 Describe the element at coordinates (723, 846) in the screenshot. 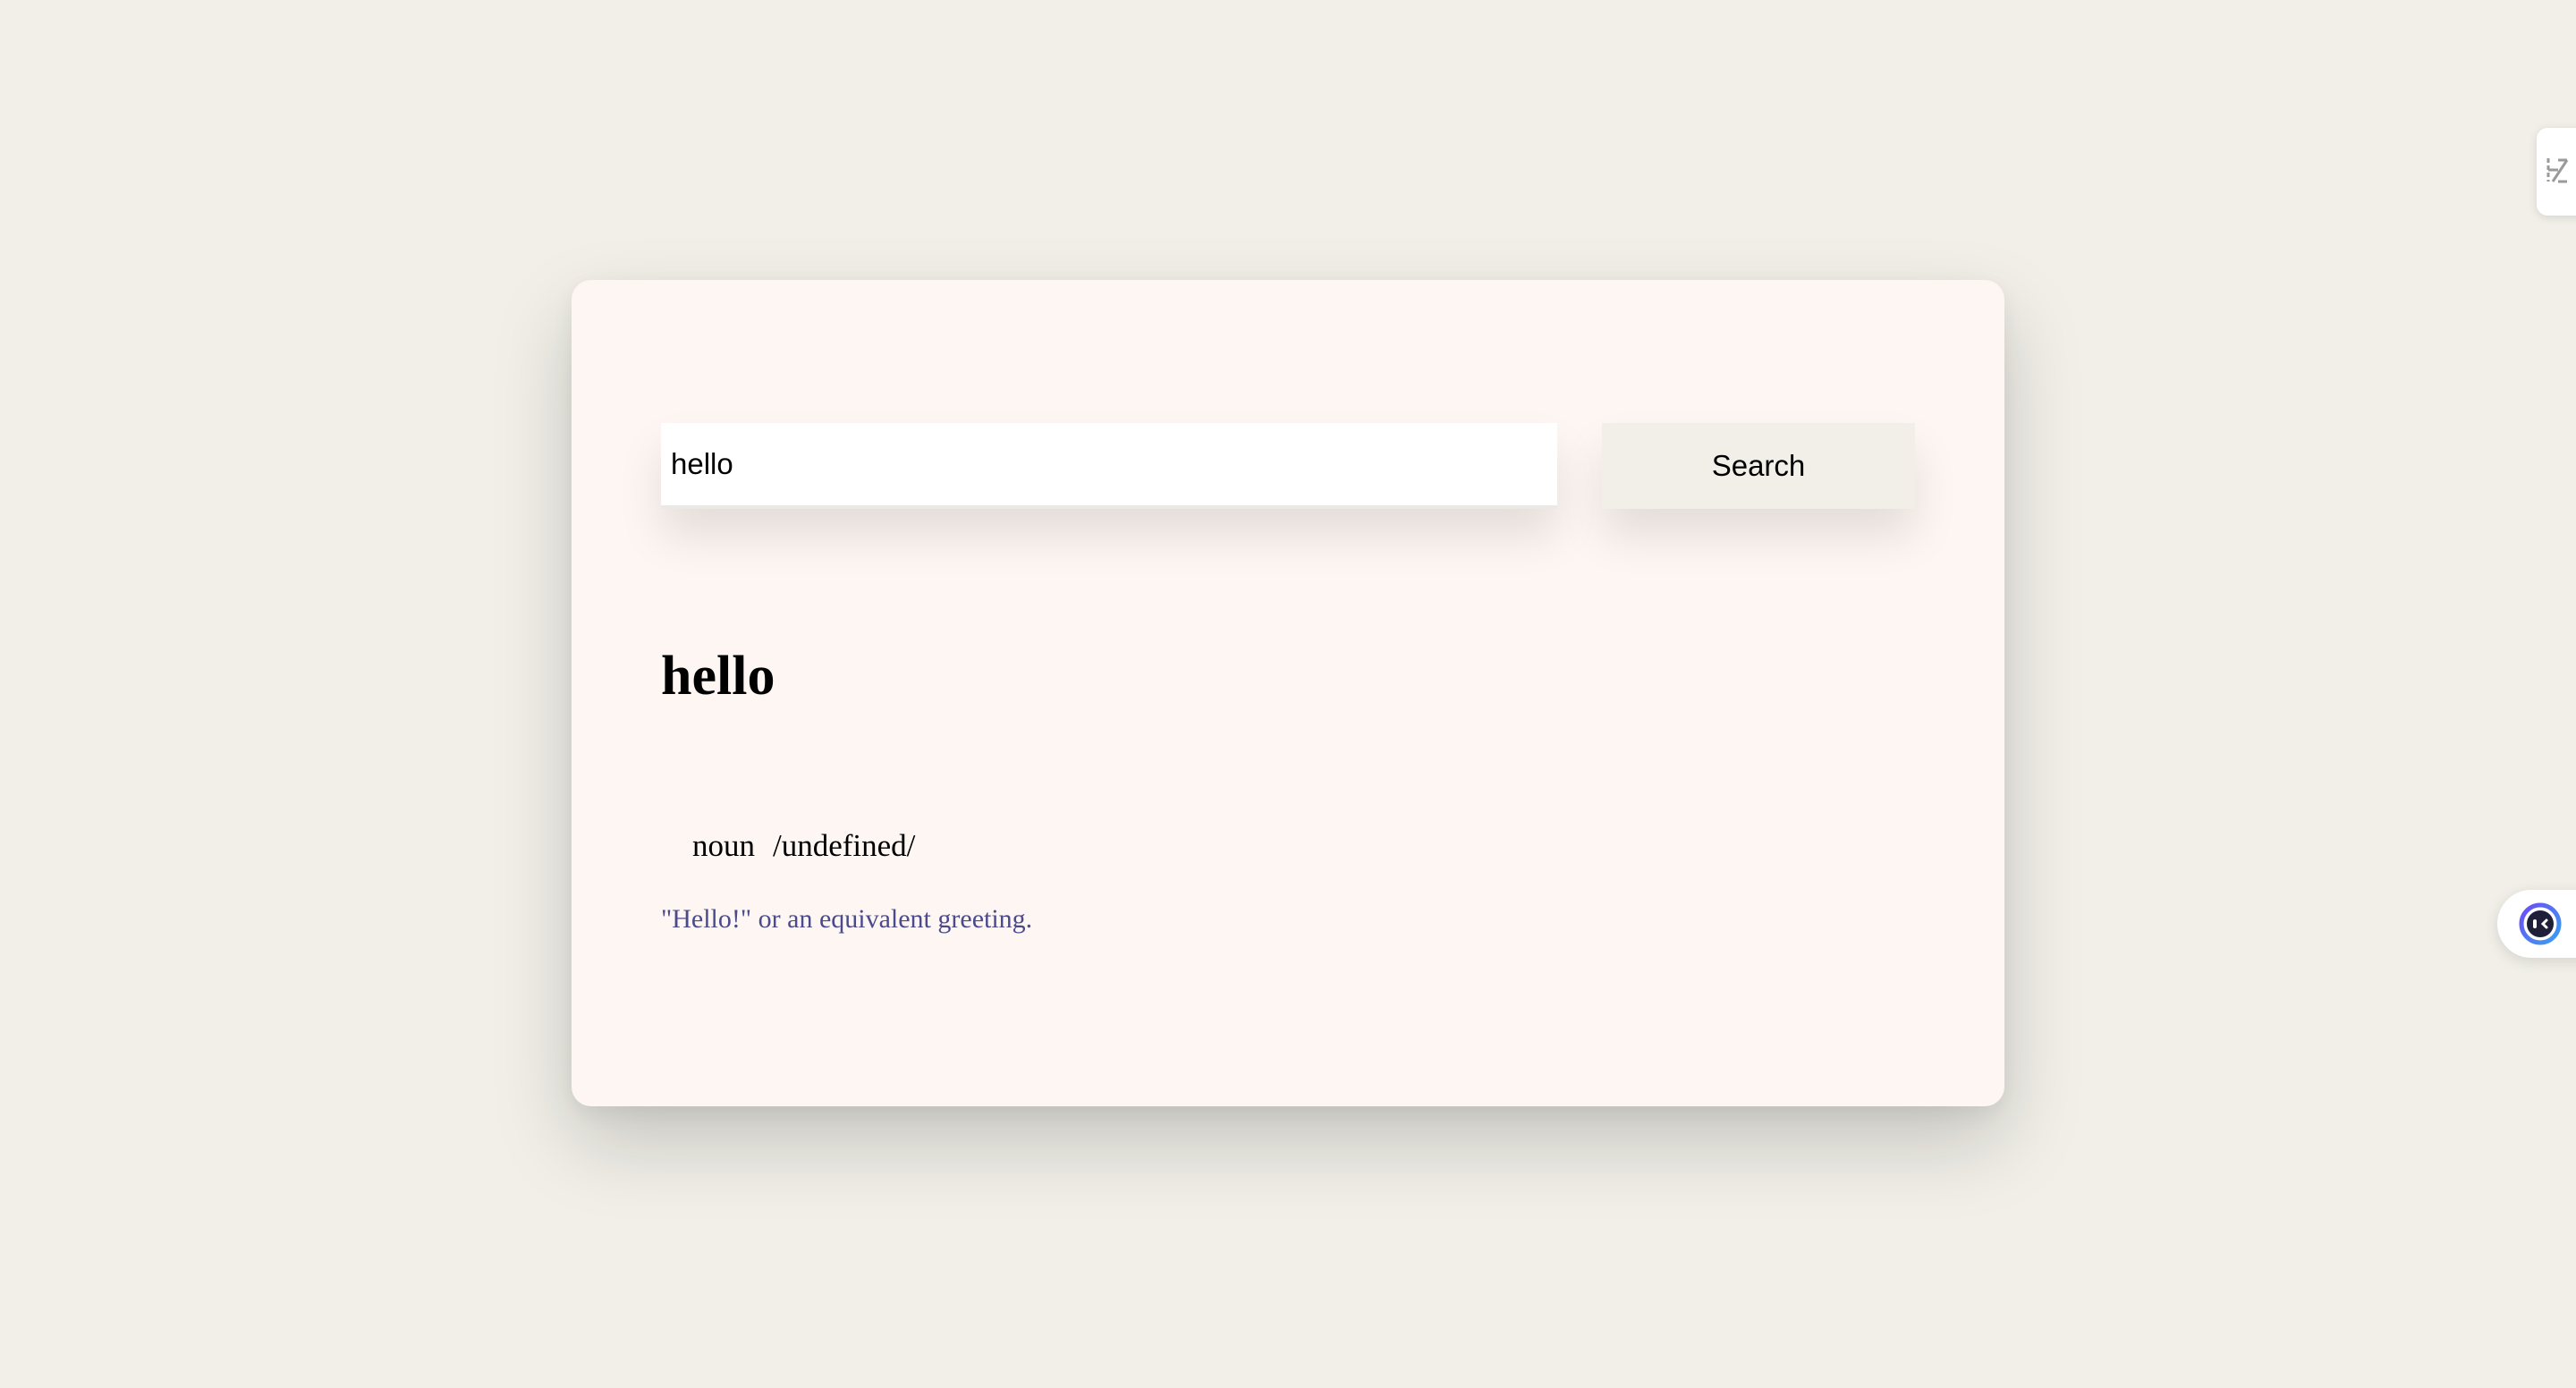

I see `part-of-speech: noun` at that location.